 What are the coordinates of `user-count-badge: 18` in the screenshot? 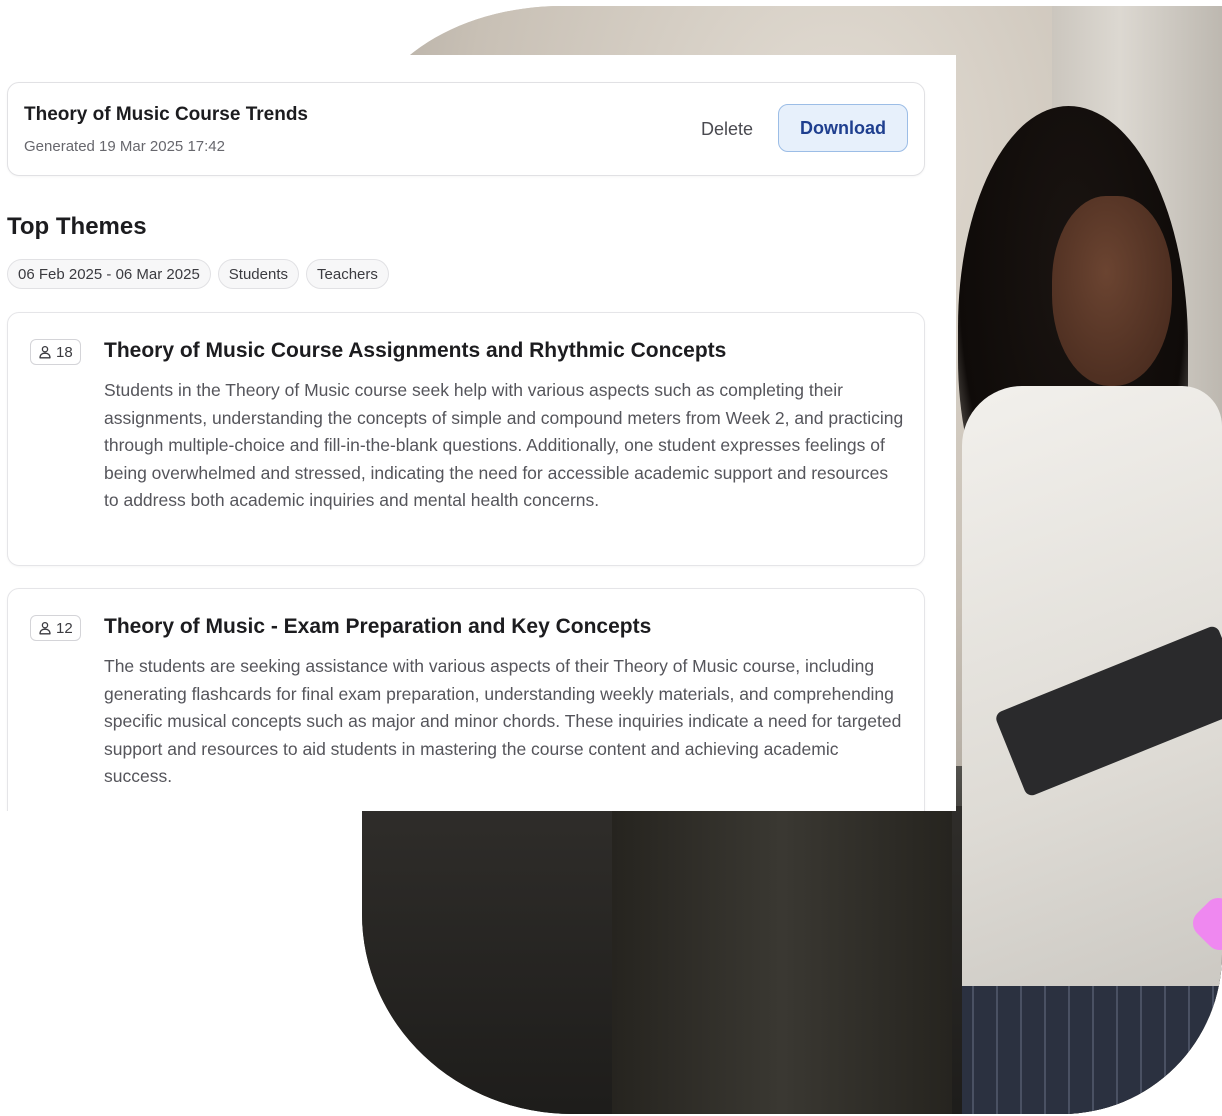 It's located at (55, 352).